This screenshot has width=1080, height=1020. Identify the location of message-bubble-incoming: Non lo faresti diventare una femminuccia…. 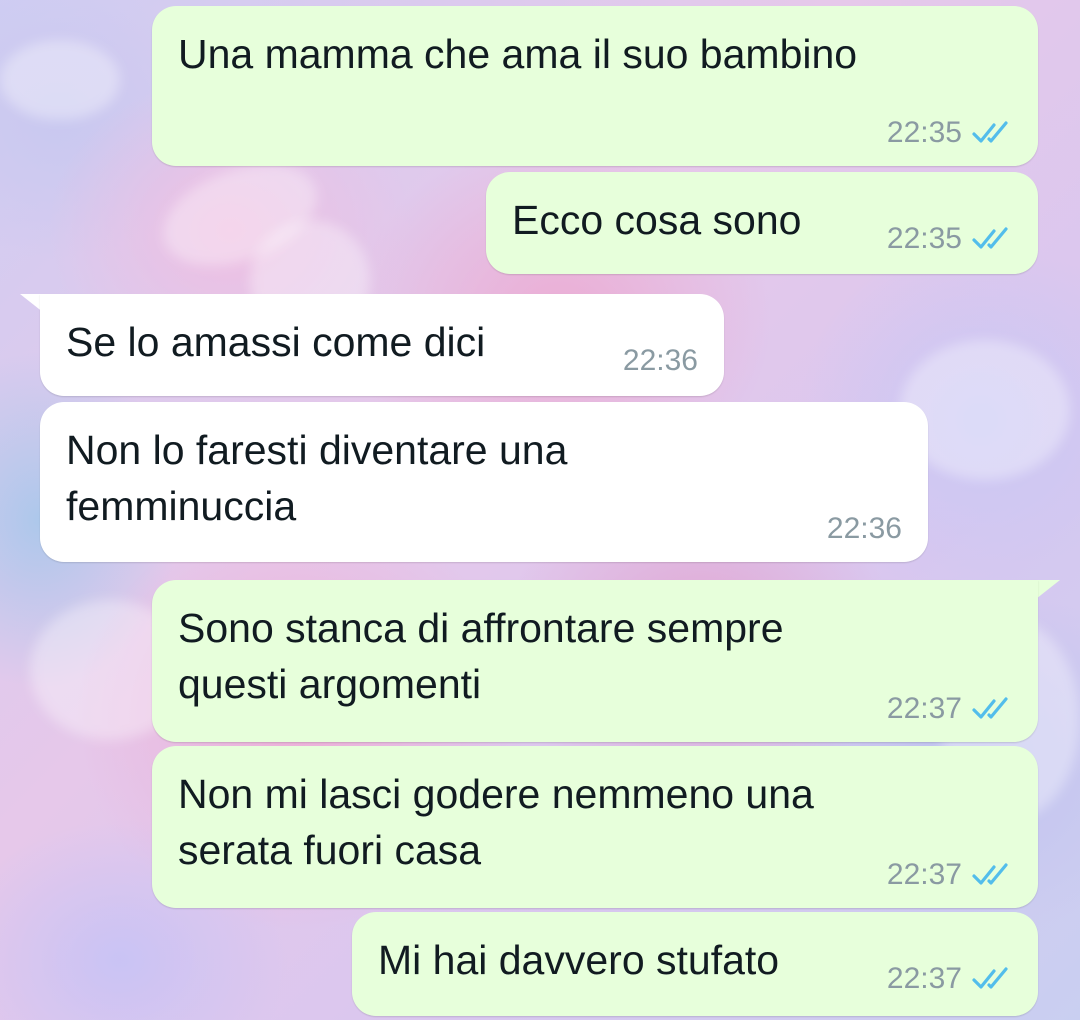
(484, 482).